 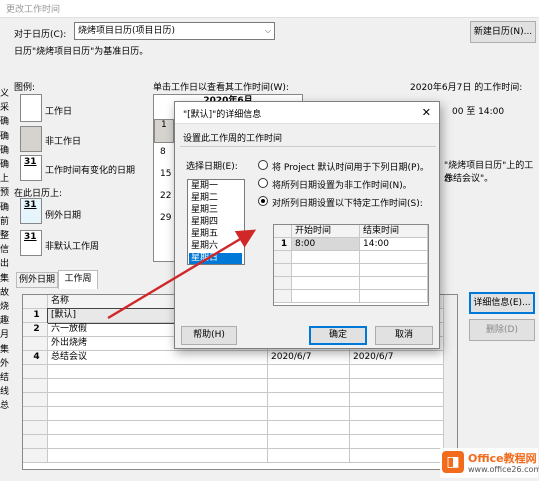 I want to click on watermark: ◨ Office教程网 www.office26.com, so click(x=489, y=463).